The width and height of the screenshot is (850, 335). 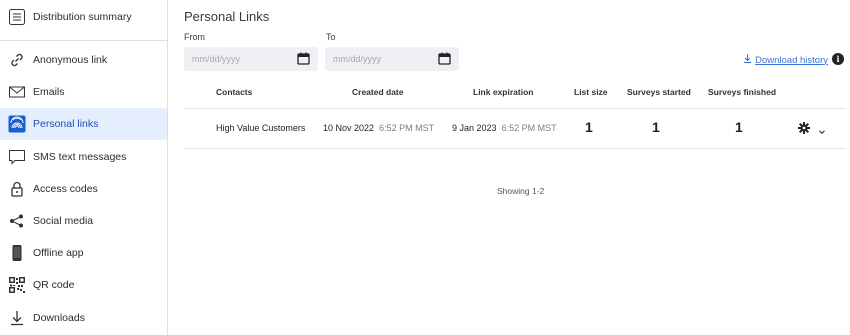 I want to click on sidebar-item-label: Distribution summary, so click(x=82, y=17).